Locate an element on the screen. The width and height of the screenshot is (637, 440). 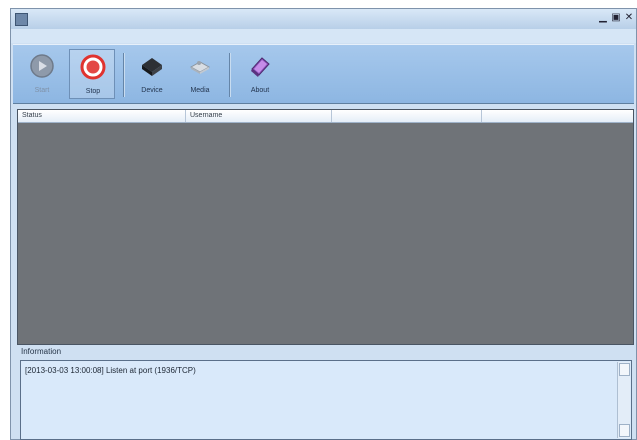
list-header: Status Username is located at coordinates (325, 116).